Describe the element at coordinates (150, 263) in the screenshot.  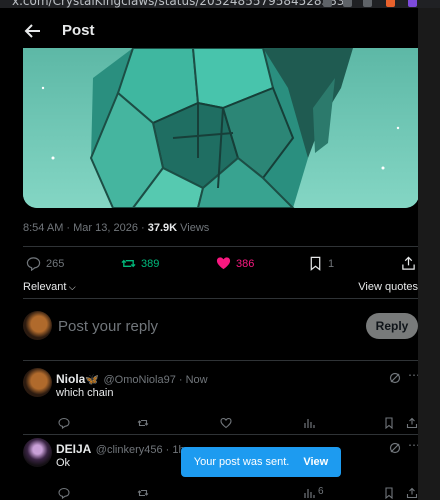
I see `repost-count: 389` at that location.